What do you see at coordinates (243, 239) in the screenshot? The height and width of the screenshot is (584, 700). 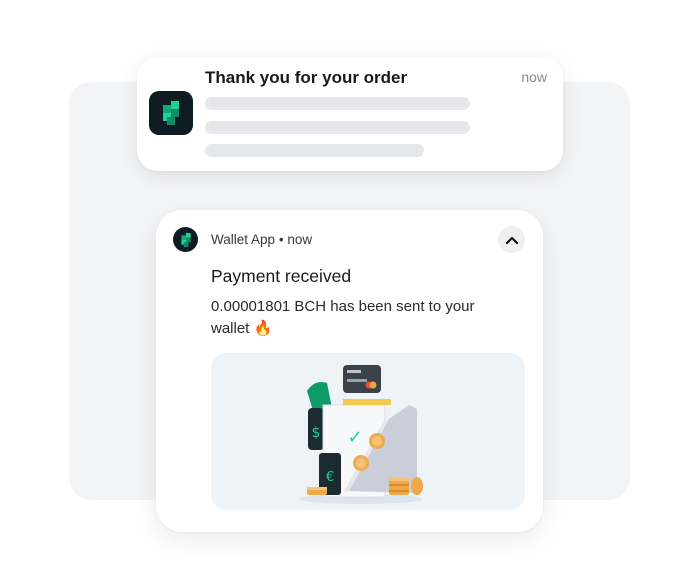 I see `app-name: Wallet App` at bounding box center [243, 239].